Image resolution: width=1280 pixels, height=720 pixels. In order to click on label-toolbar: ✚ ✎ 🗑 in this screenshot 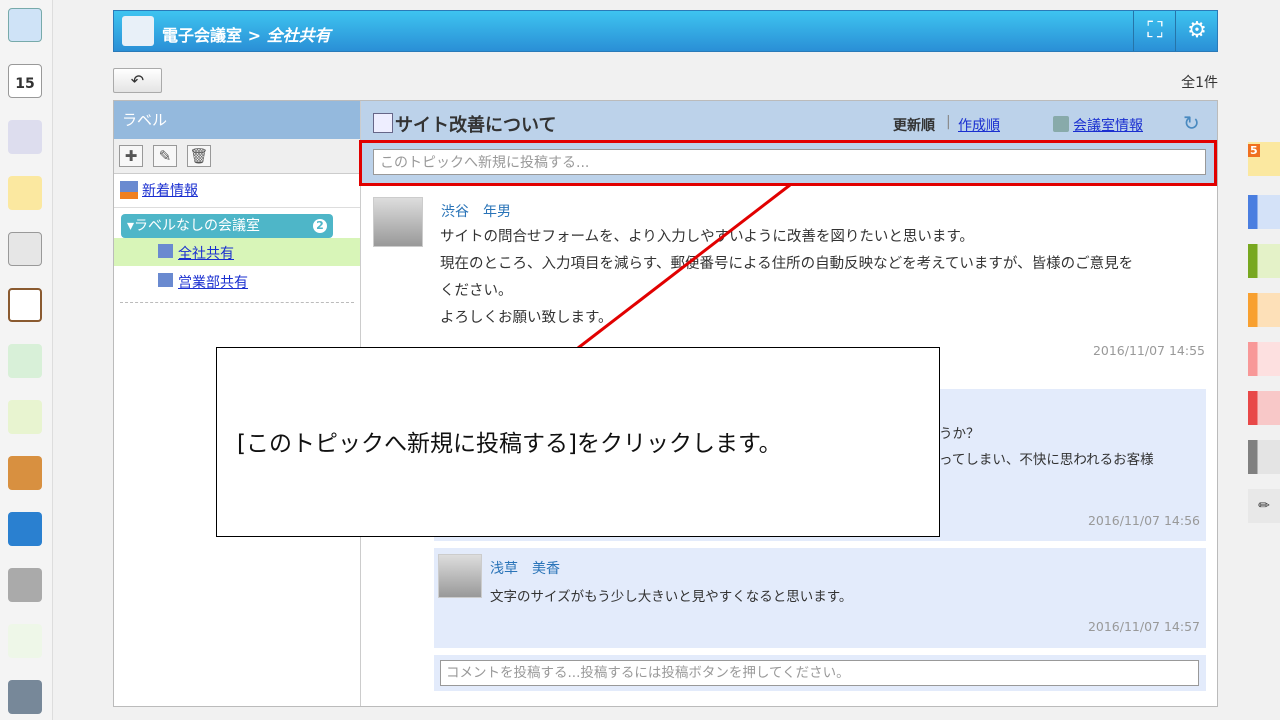, I will do `click(237, 156)`.